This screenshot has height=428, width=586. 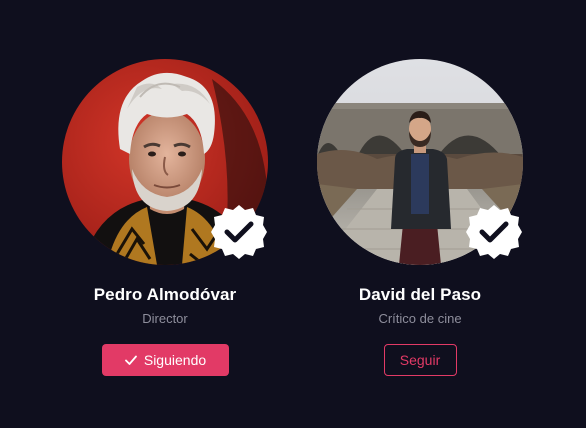 What do you see at coordinates (420, 318) in the screenshot?
I see `profile-role: Crítico de cine` at bounding box center [420, 318].